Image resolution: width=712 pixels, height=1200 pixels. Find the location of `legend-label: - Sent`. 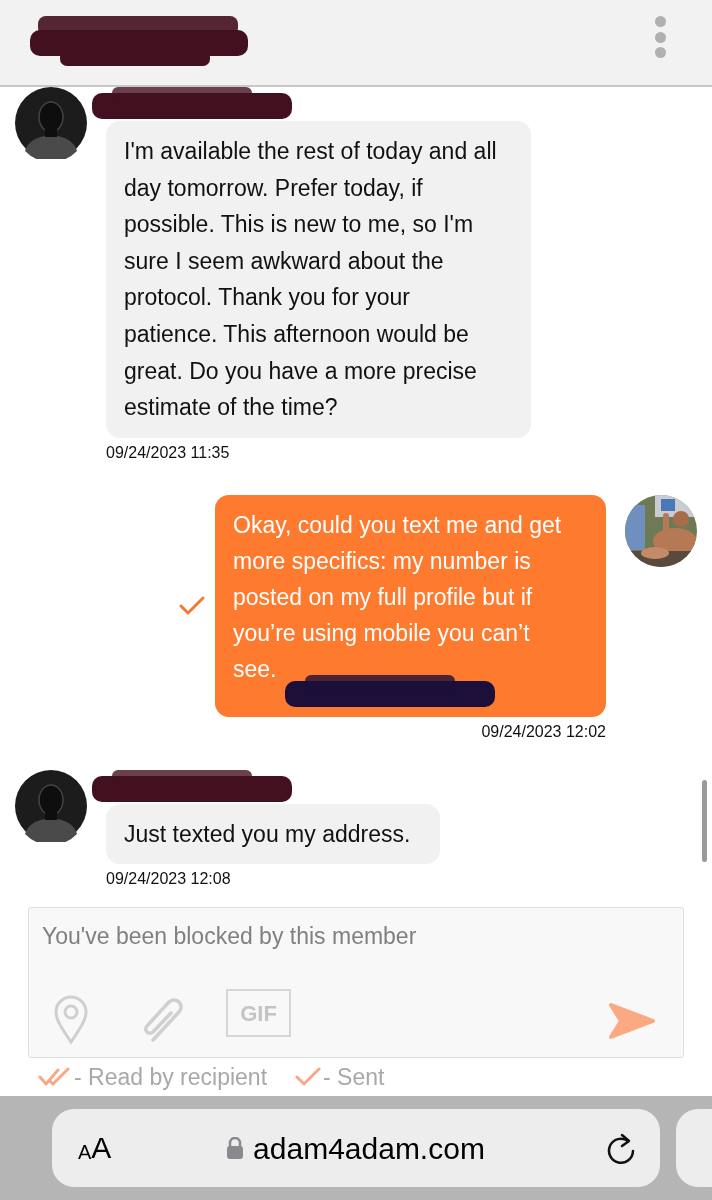

legend-label: - Sent is located at coordinates (354, 1077).